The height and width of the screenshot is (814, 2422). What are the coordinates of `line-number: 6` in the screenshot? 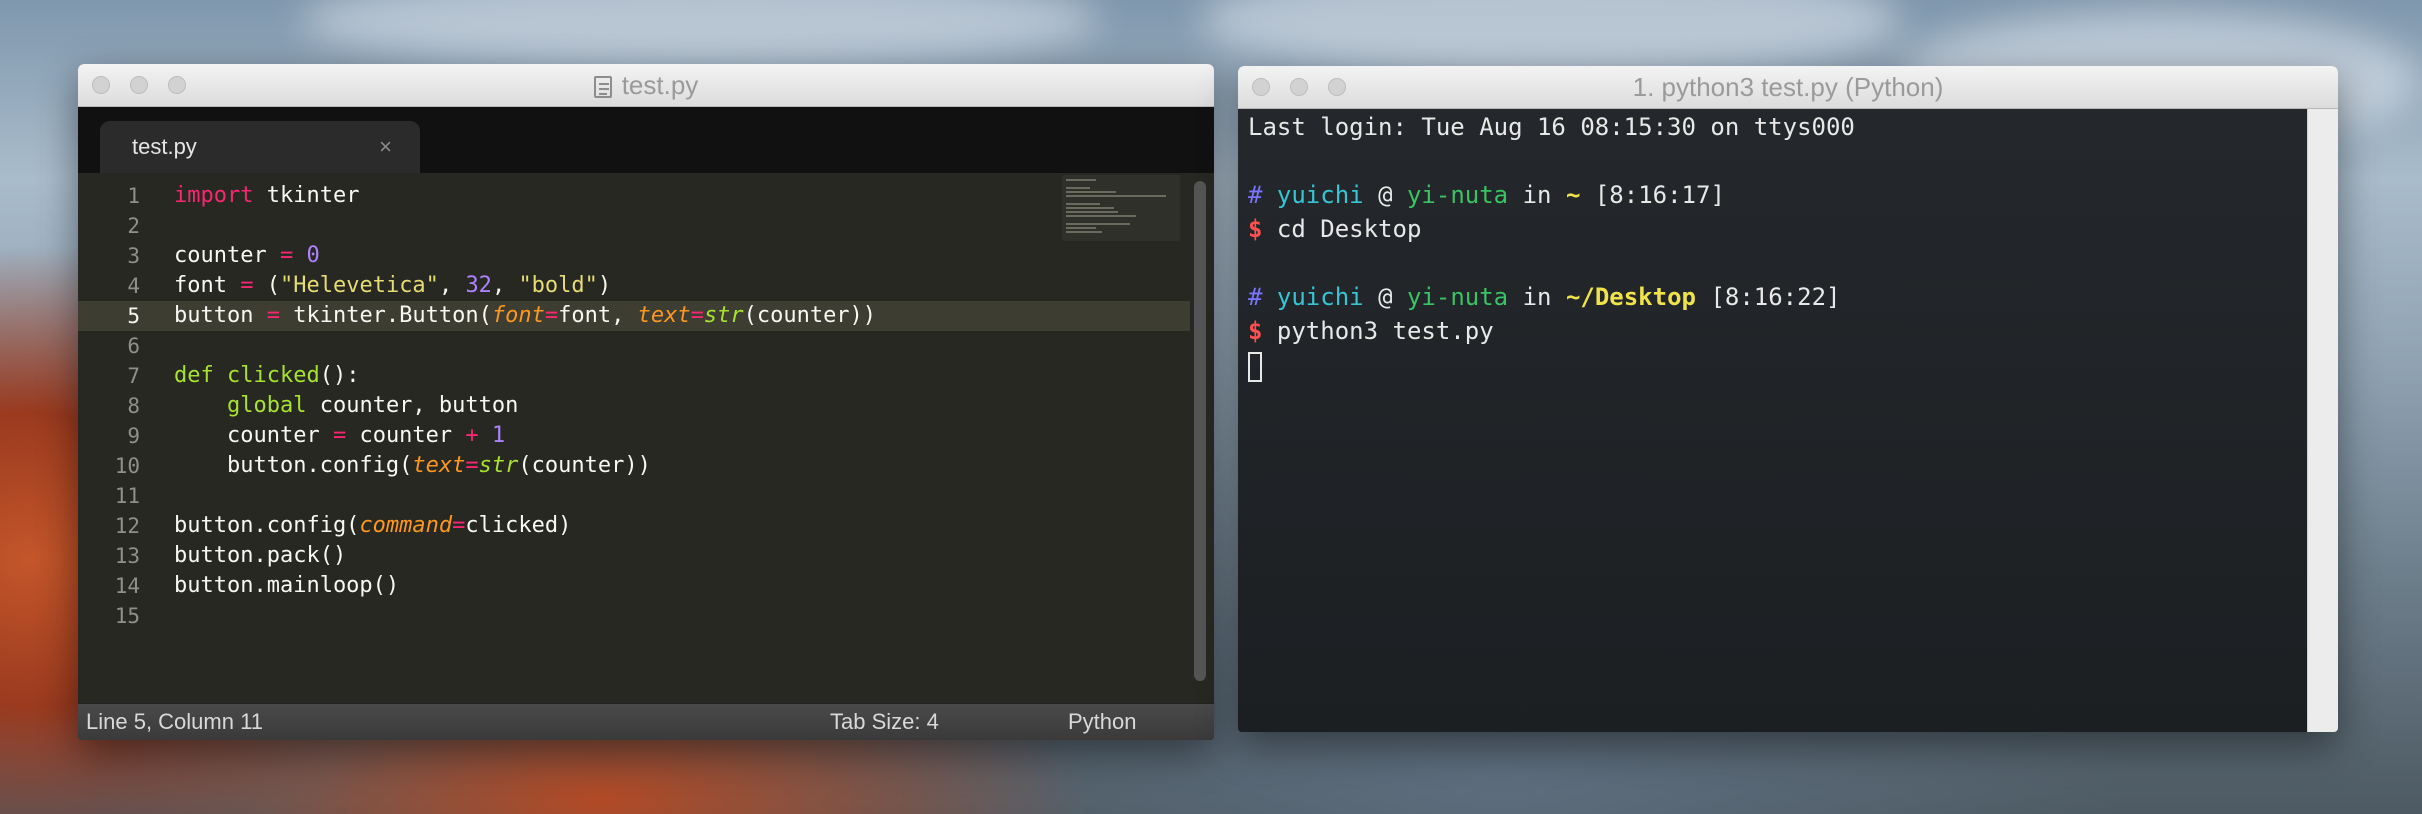 It's located at (133, 346).